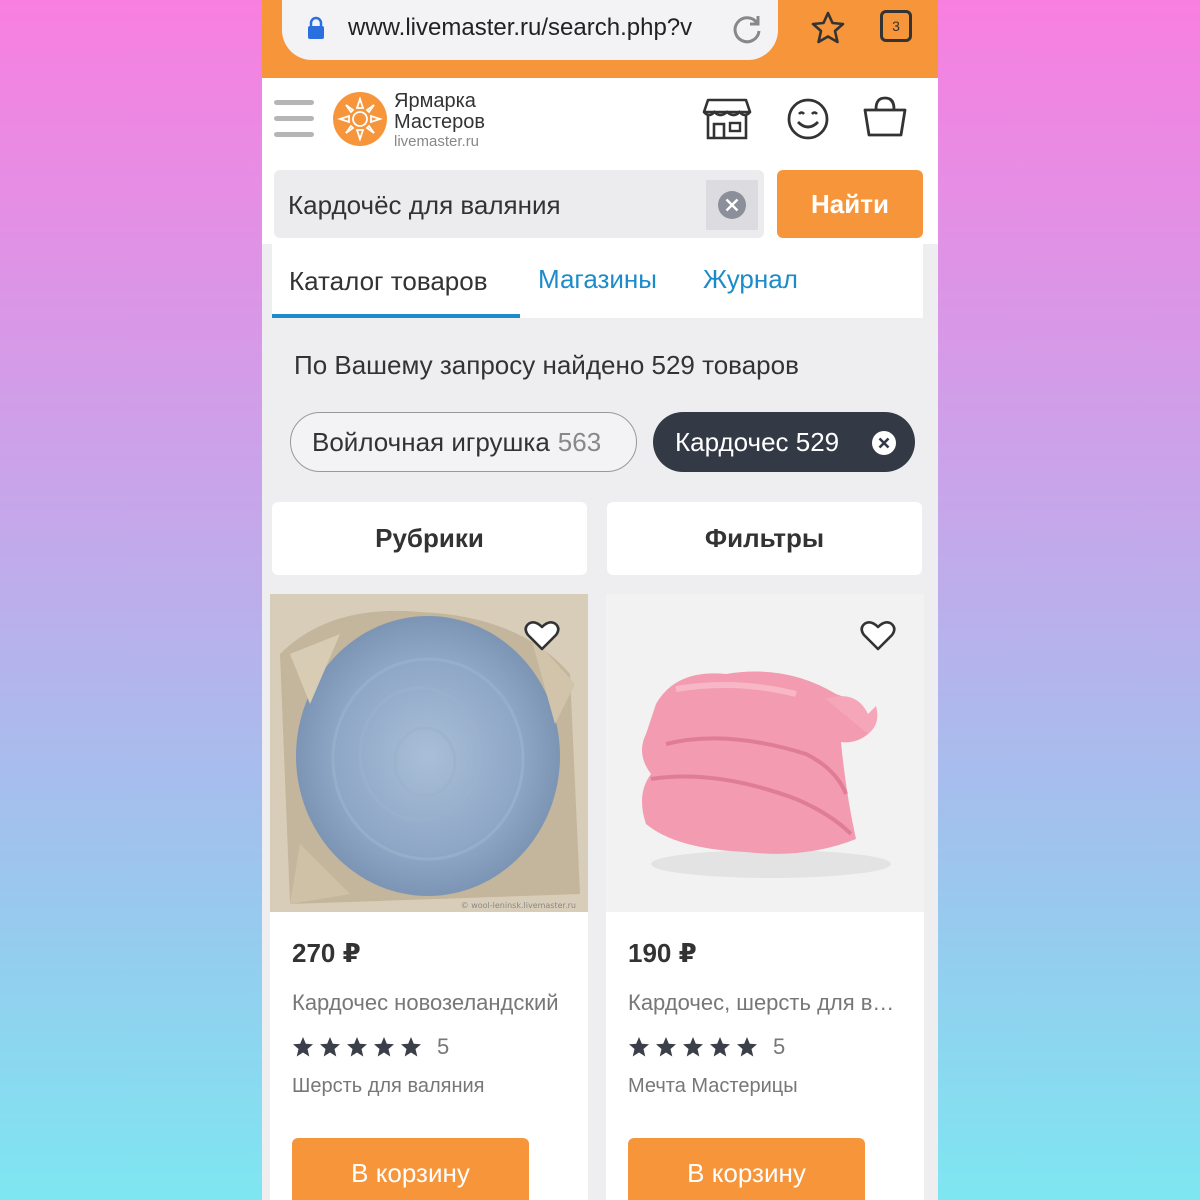 This screenshot has width=1200, height=1200. Describe the element at coordinates (764, 538) in the screenshot. I see `filters-button: Фильтры` at that location.